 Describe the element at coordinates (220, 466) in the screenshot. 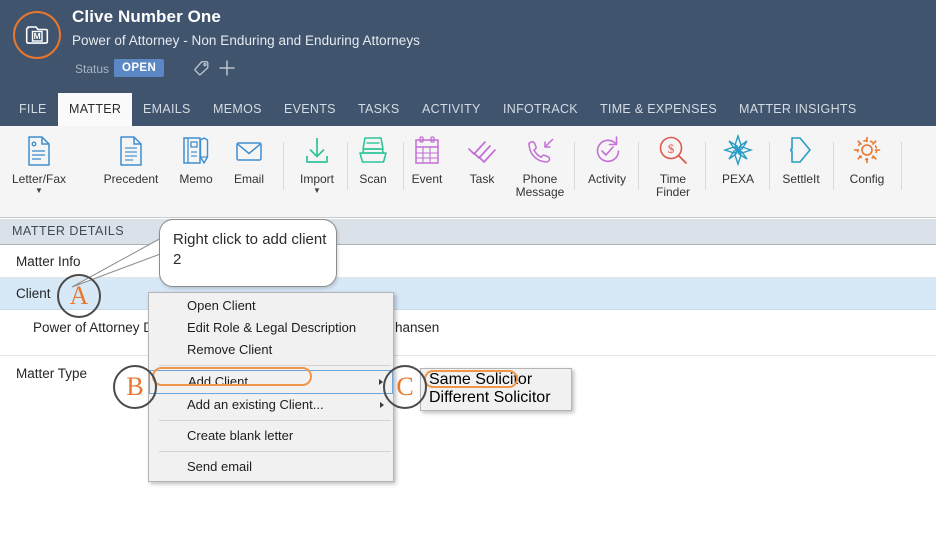

I see `menu-item-label: Send email` at that location.